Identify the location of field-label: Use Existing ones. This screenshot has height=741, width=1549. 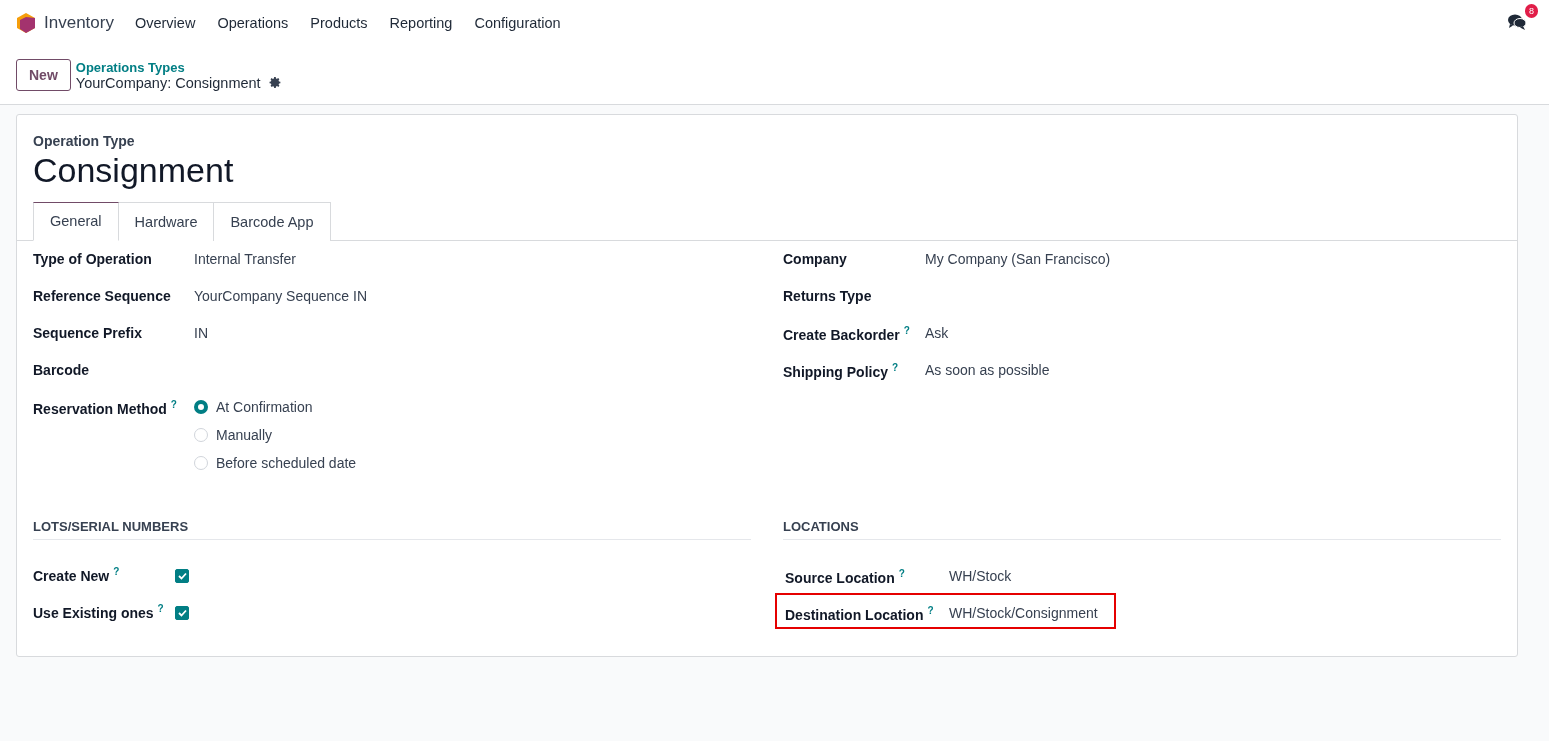
(93, 612).